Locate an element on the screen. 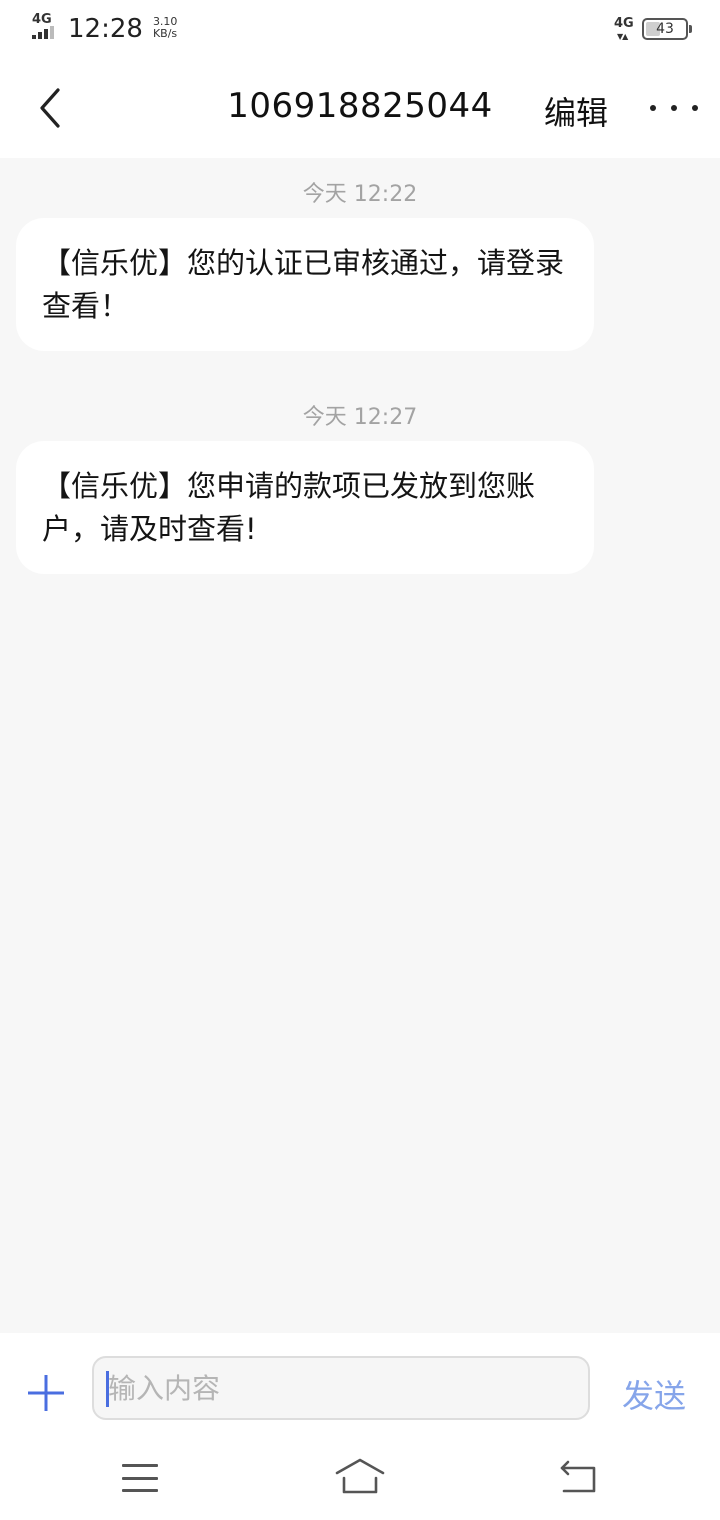 Image resolution: width=720 pixels, height=1520 pixels. battery-icon: 43 is located at coordinates (667, 29).